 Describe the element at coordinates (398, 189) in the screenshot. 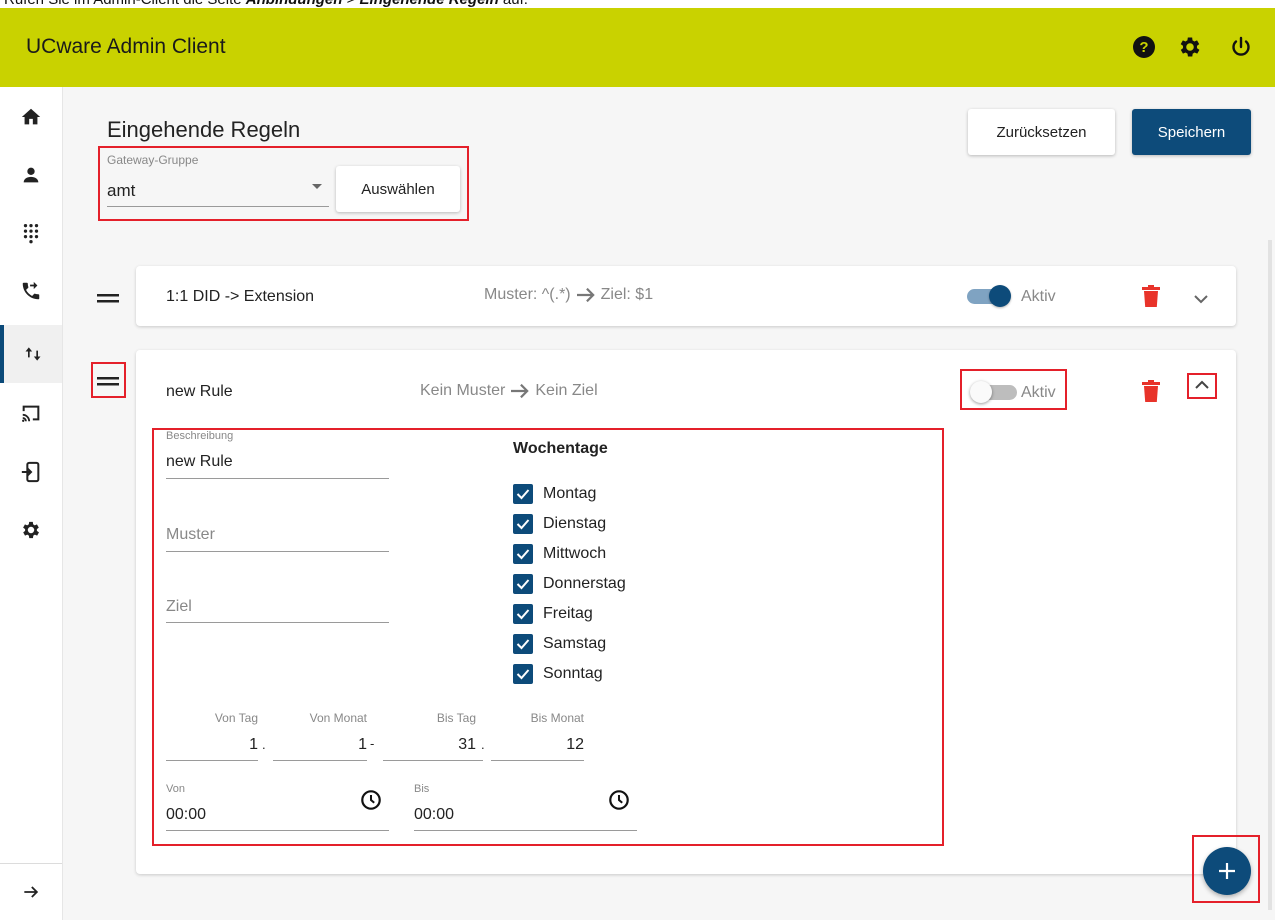

I see `gateway-select-button: Auswählen` at that location.